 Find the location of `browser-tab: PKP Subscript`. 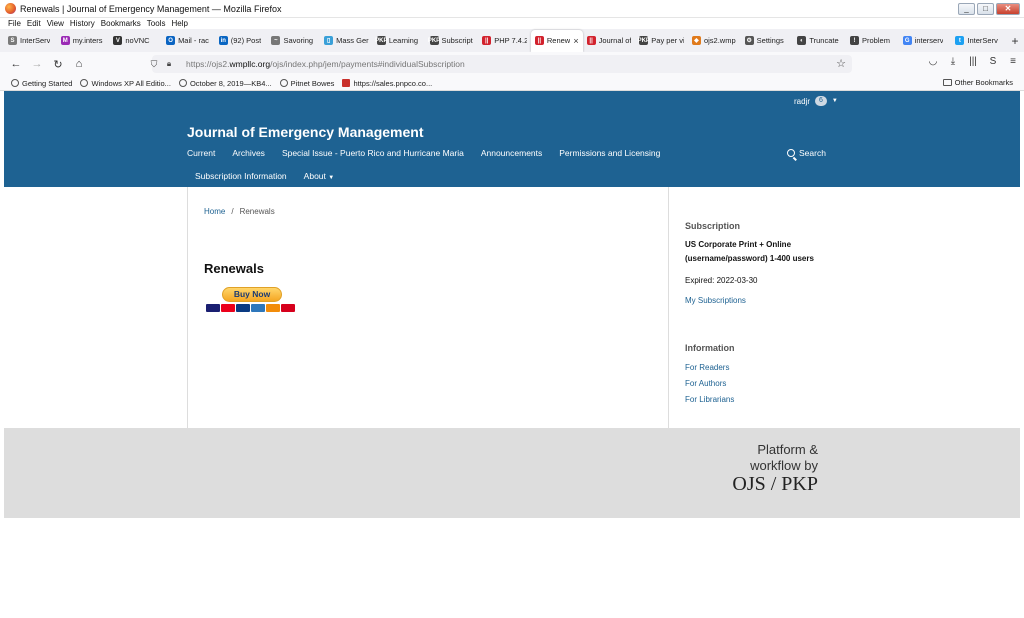

browser-tab: PKP Subscript is located at coordinates (452, 41).